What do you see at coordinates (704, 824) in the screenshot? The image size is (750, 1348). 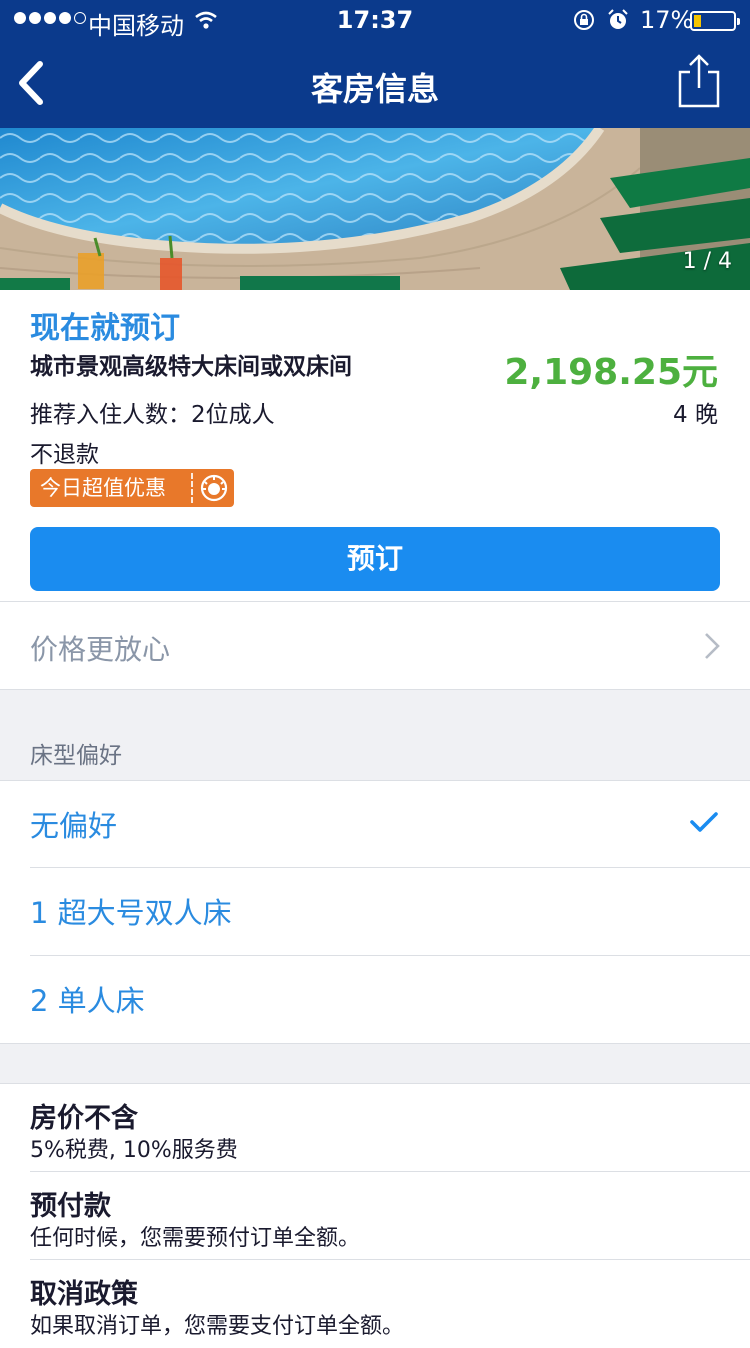 I see `checkmark-icon` at bounding box center [704, 824].